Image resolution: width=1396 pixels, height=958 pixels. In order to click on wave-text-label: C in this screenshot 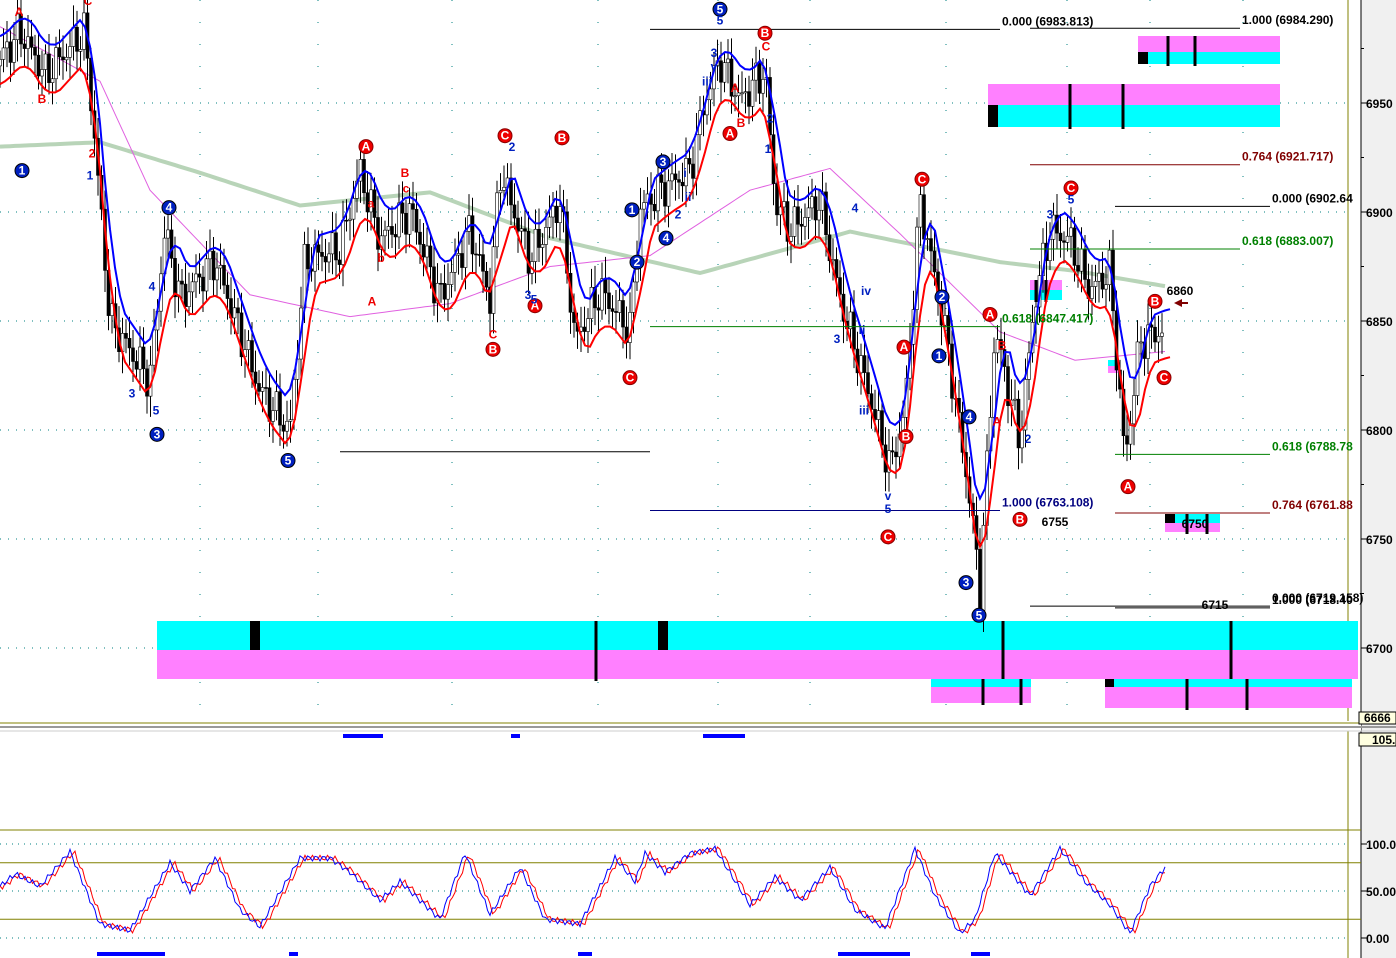, I will do `click(766, 47)`.